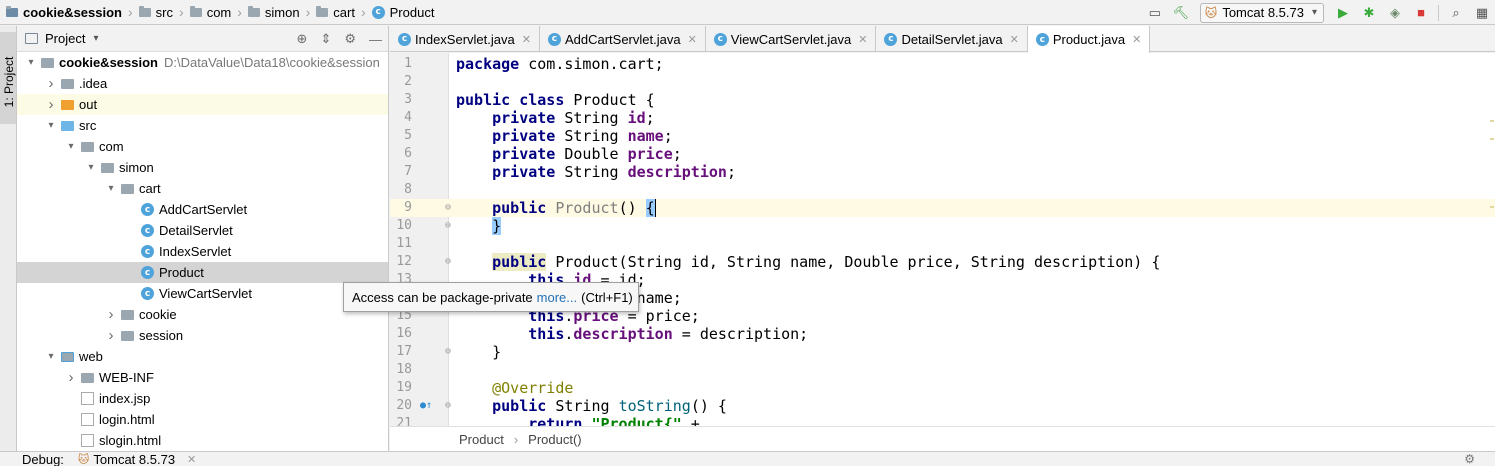  What do you see at coordinates (942, 100) in the screenshot?
I see `code-line: 3 public class Product {` at bounding box center [942, 100].